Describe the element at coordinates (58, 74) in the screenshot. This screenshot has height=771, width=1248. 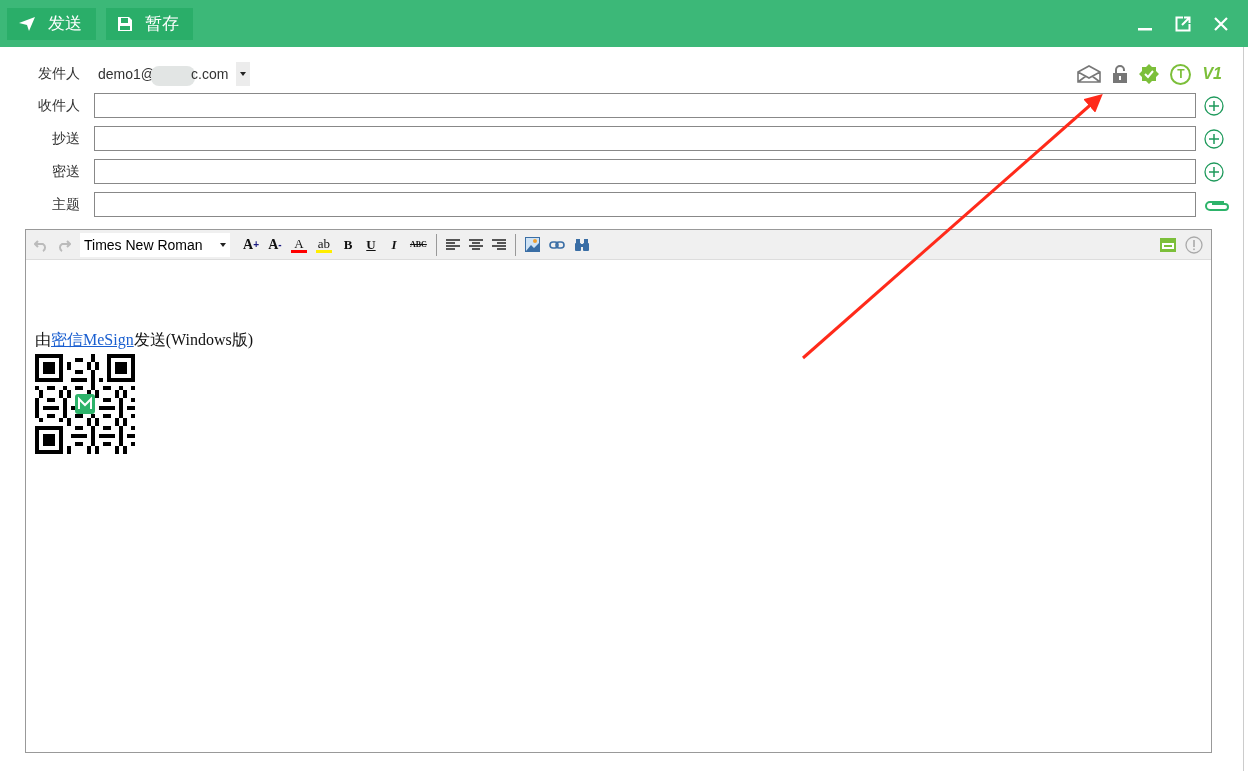
I see `sender-label: 发件人` at that location.